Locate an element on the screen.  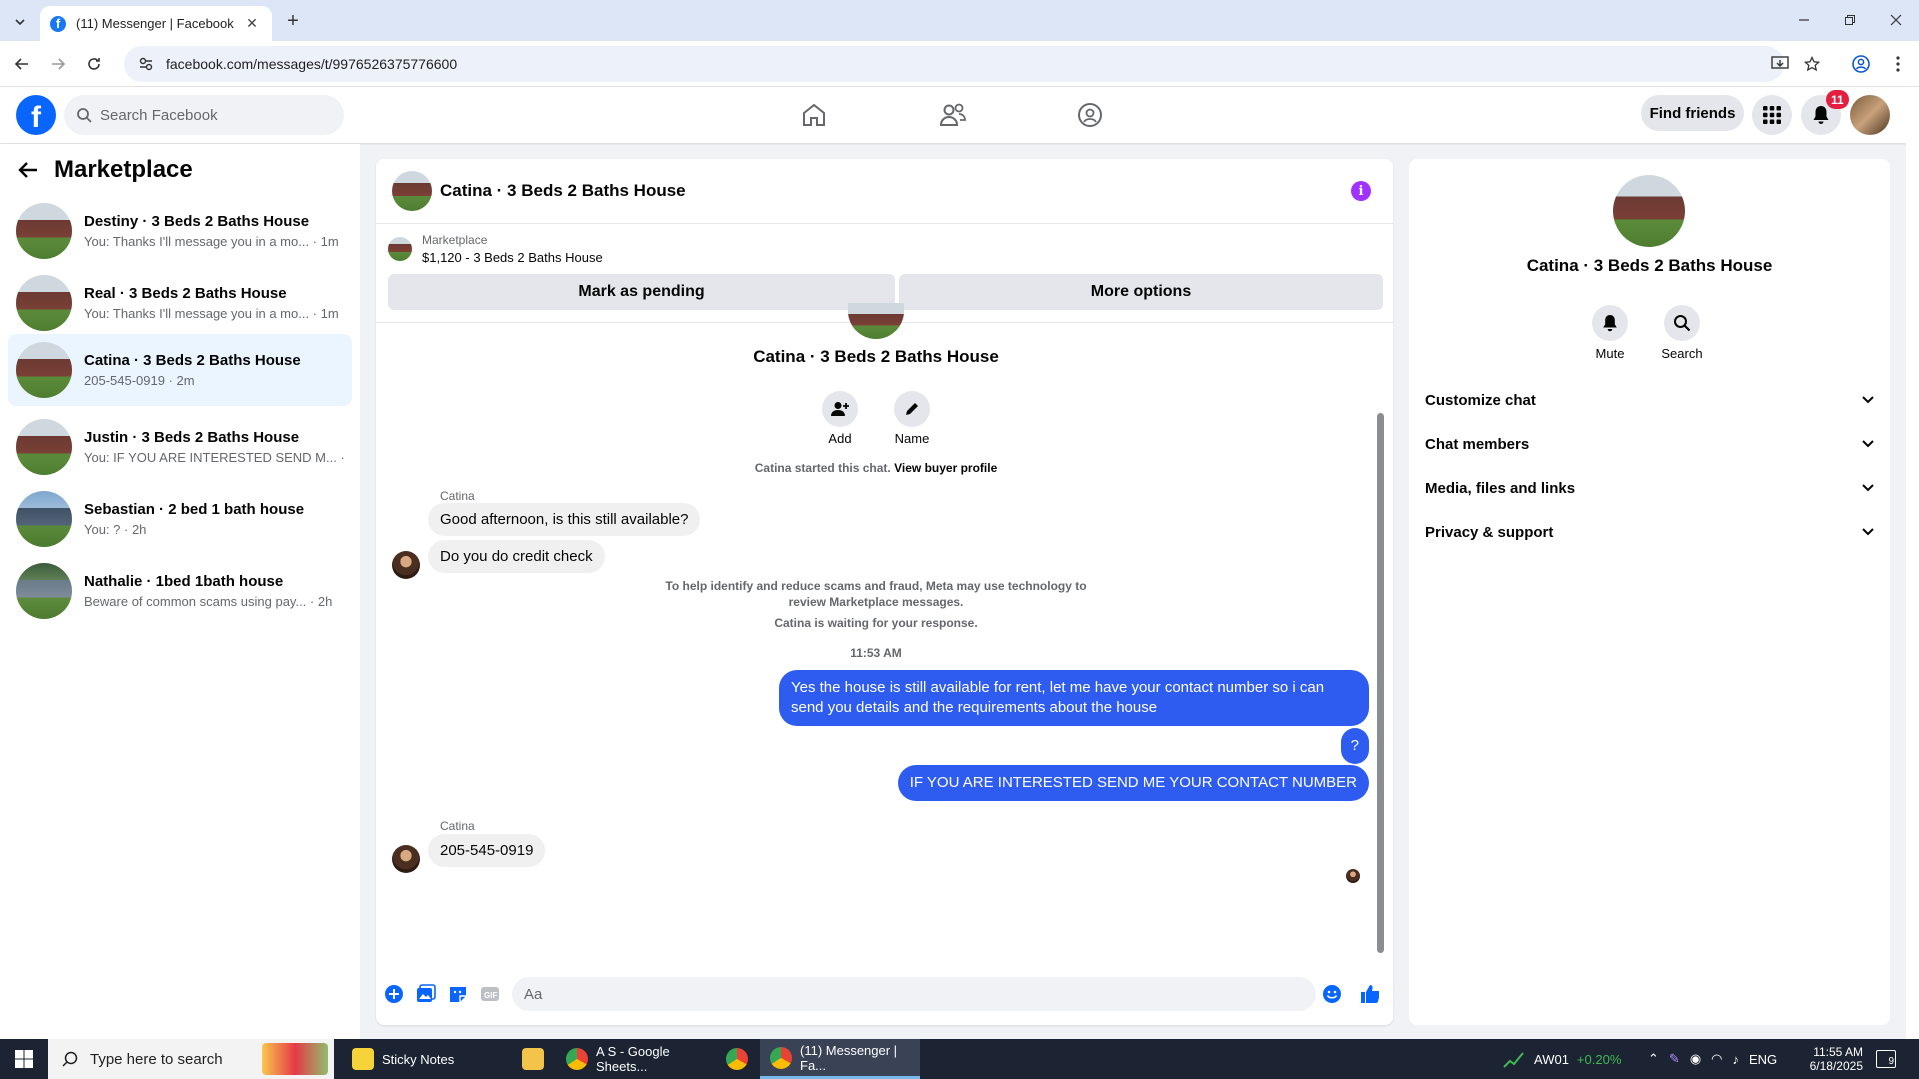
find-friends-button: Find friends is located at coordinates (1692, 113).